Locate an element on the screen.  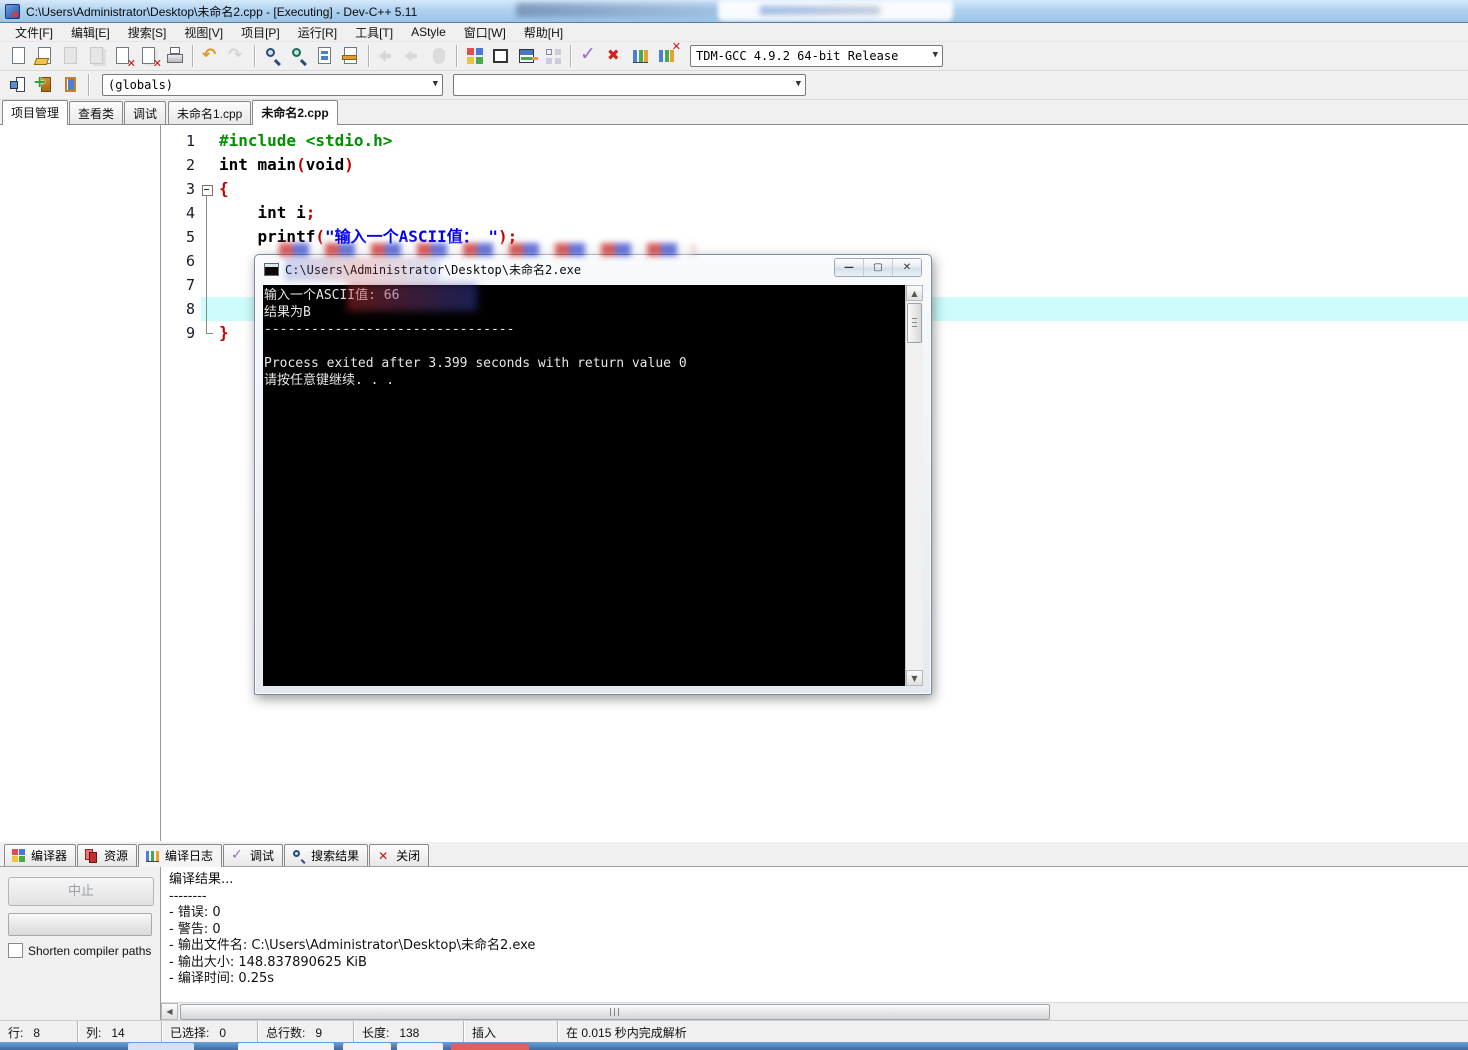
log-line: - 编译时间: 0.25s is located at coordinates (222, 978).